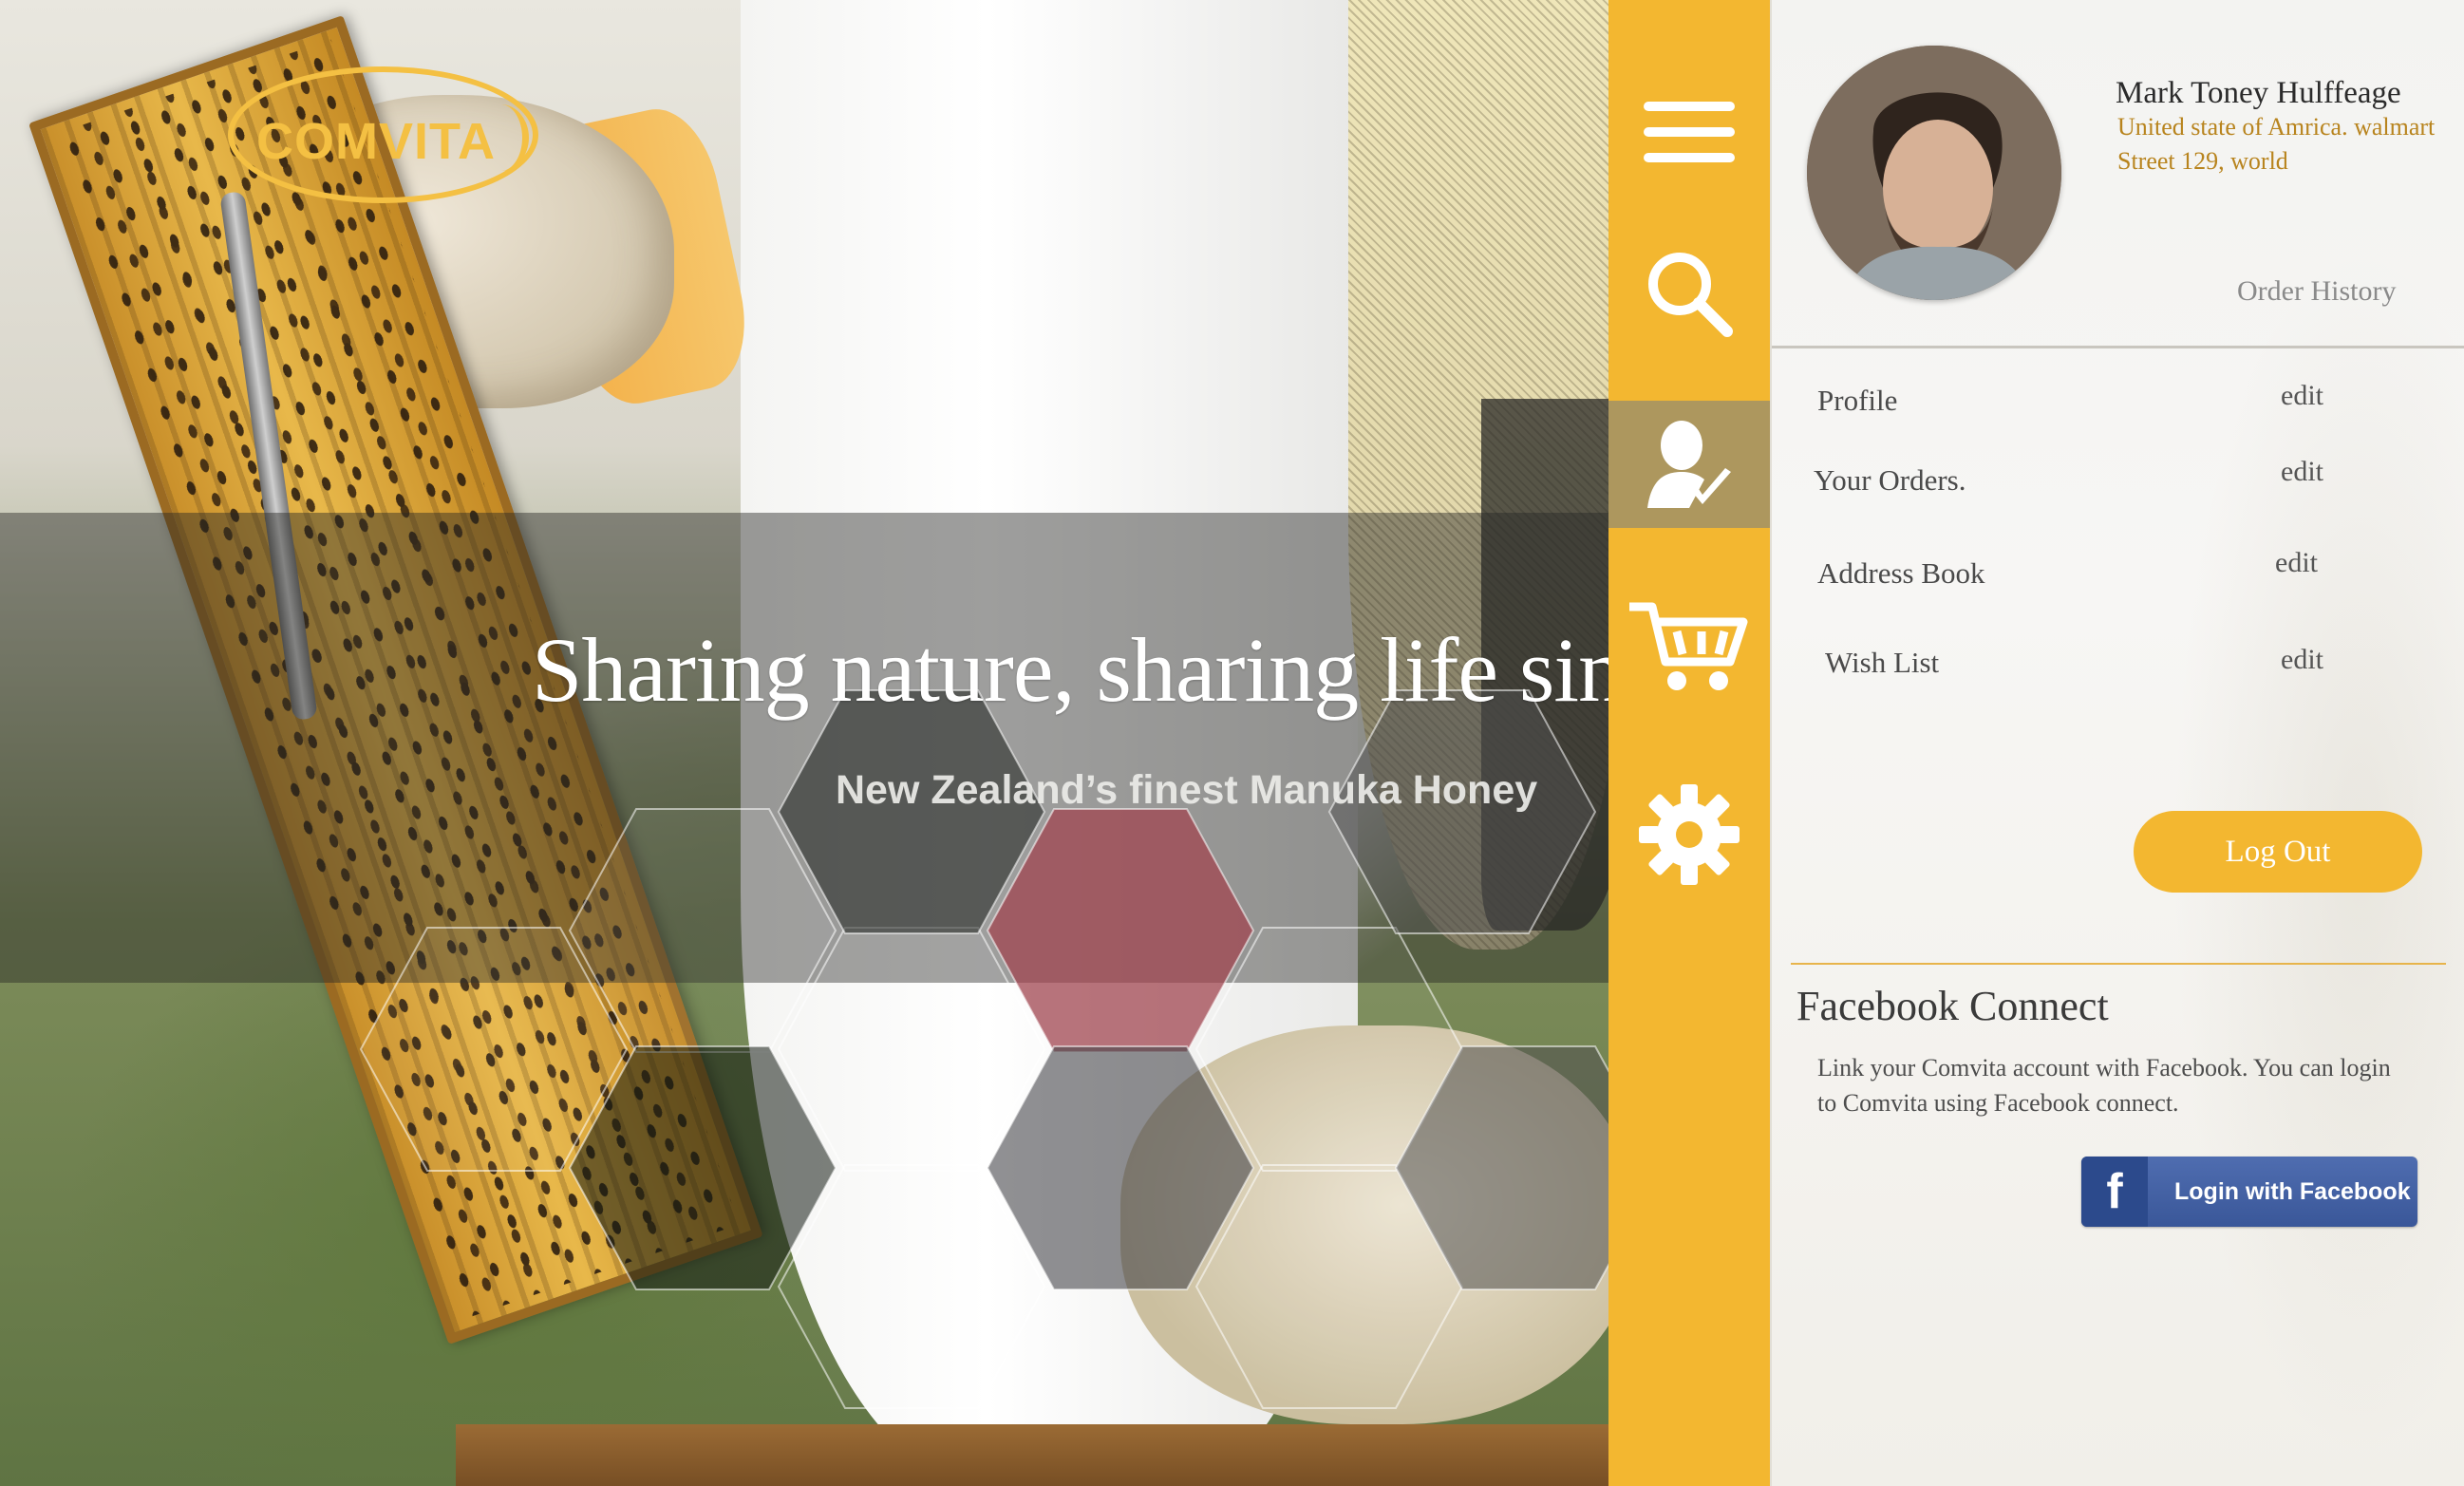  What do you see at coordinates (2118, 578) in the screenshot?
I see `menu-row-address-book: Address Book edit` at bounding box center [2118, 578].